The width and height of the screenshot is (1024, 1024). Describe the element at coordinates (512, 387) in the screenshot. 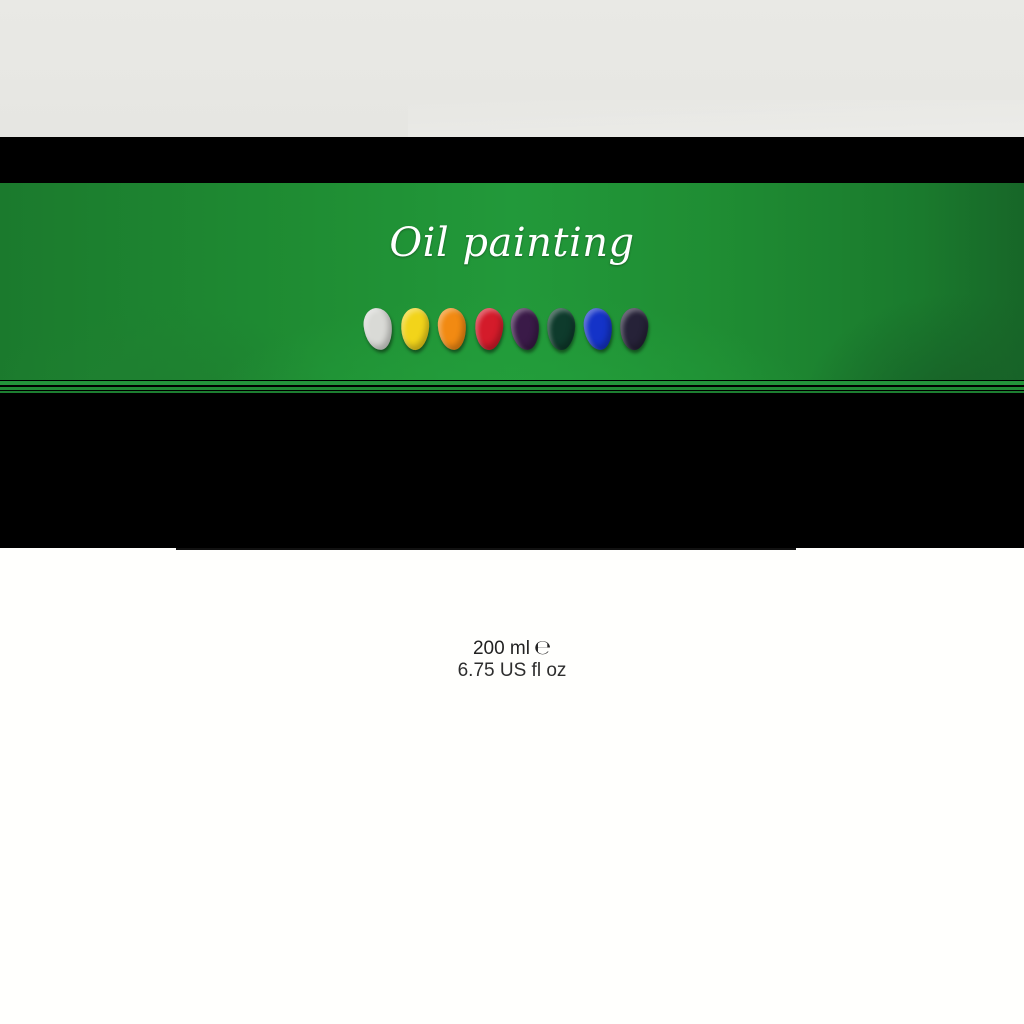

I see `green-stripes` at that location.